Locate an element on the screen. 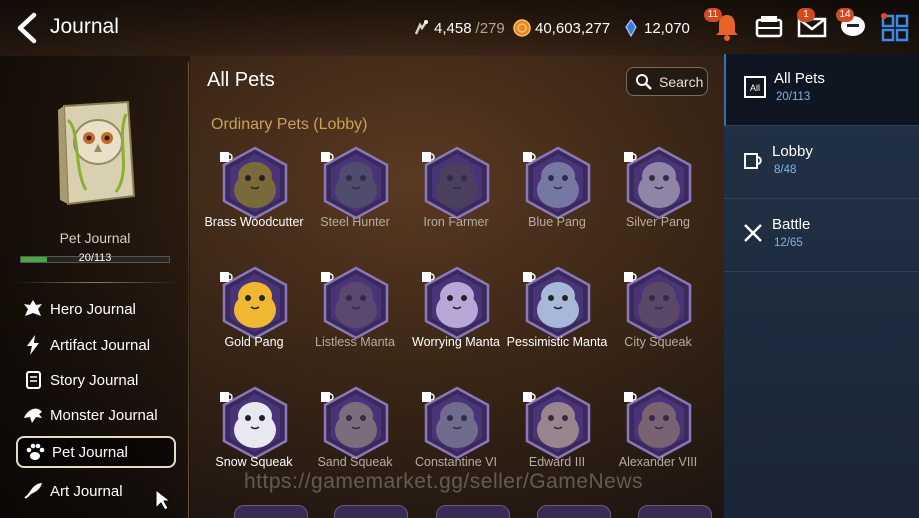 This screenshot has height=518, width=919. notifications-button: 11 is located at coordinates (724, 26).